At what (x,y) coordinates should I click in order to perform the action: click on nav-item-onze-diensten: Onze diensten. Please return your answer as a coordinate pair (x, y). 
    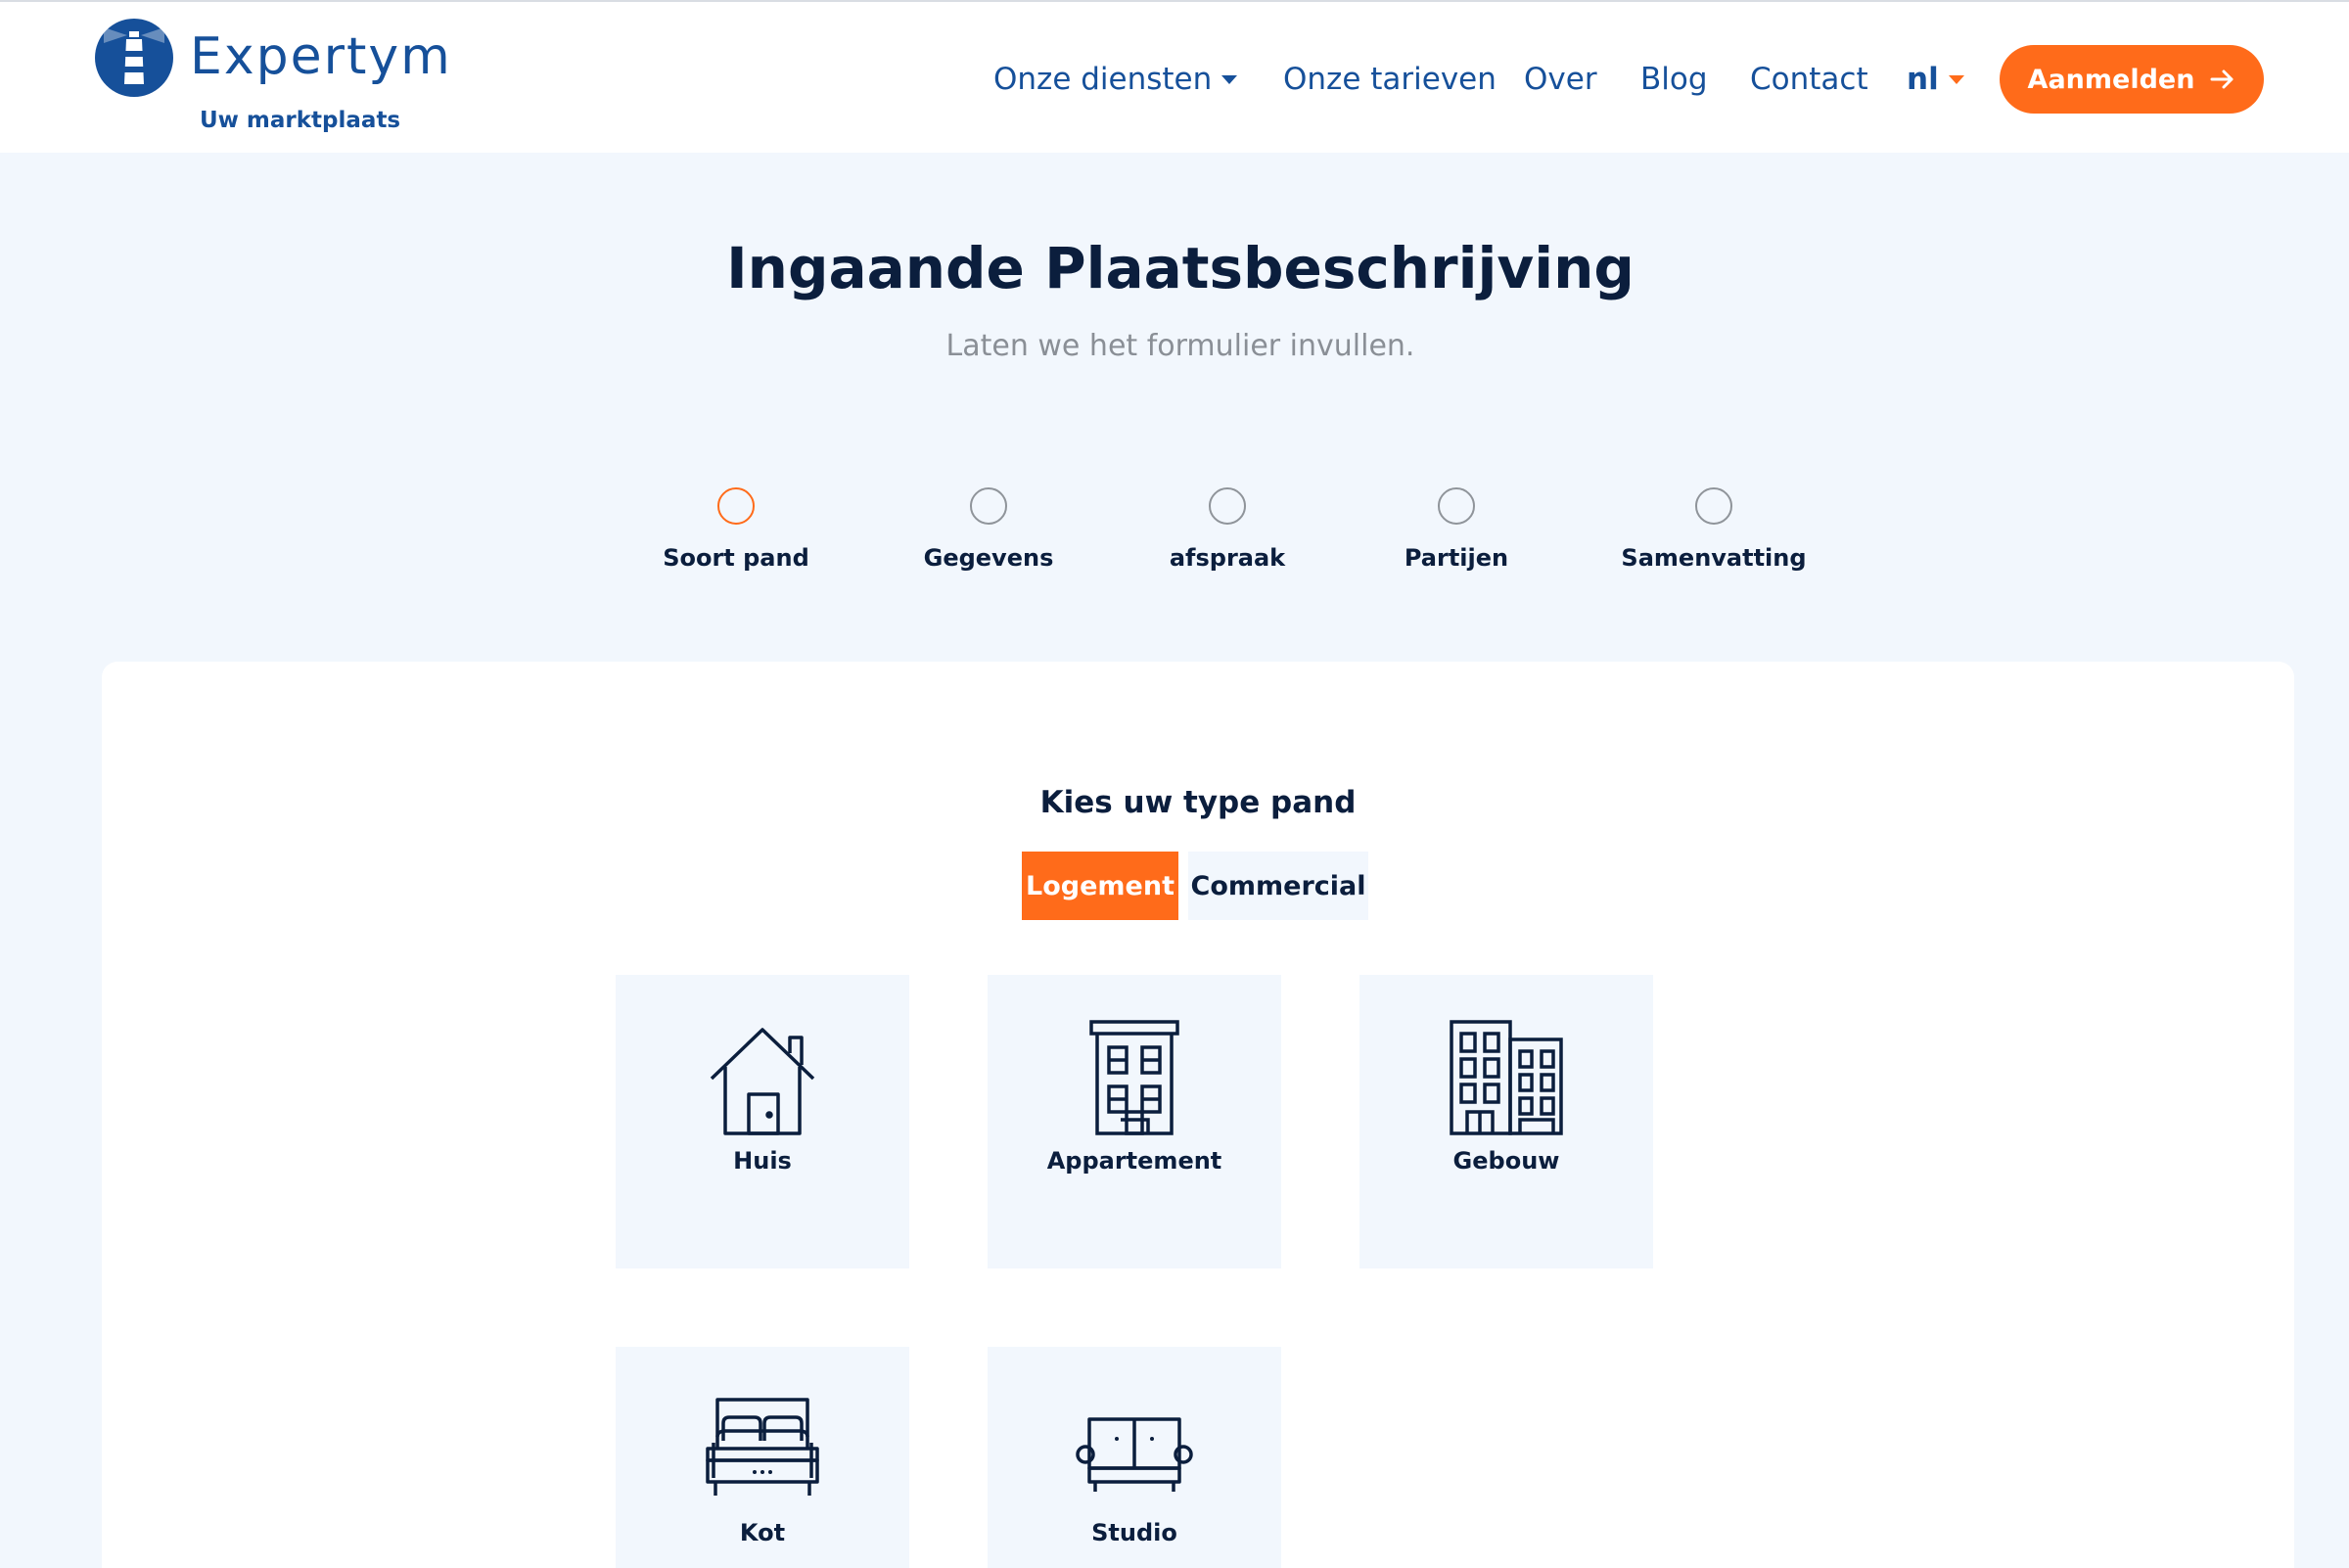
    Looking at the image, I should click on (1116, 79).